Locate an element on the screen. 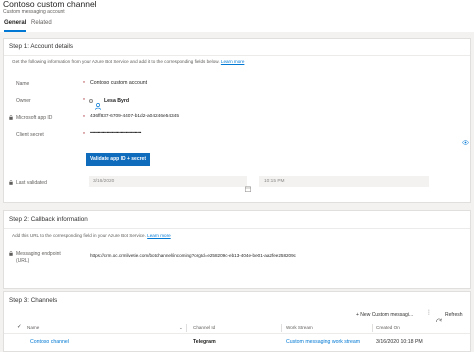 This screenshot has height=352, width=474. refresh-button: Refresh is located at coordinates (454, 315).